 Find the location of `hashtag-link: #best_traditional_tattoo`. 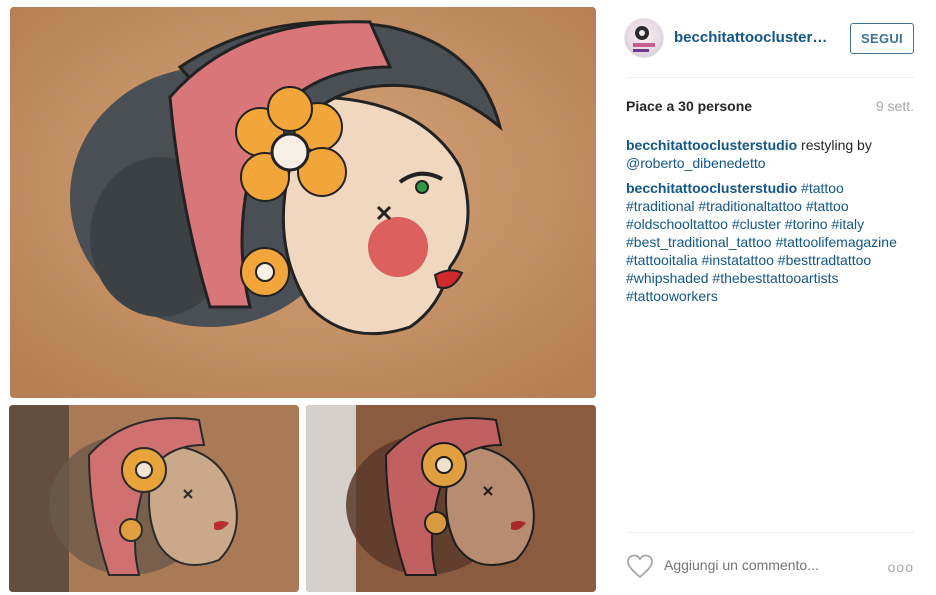

hashtag-link: #best_traditional_tattoo is located at coordinates (699, 242).